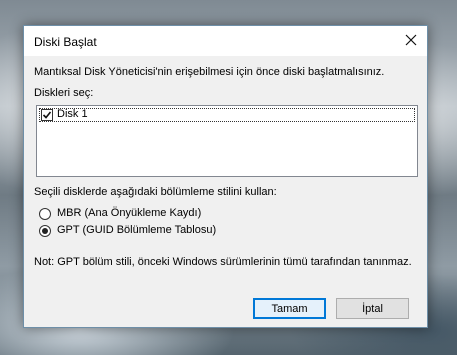  I want to click on gpt-radio, so click(45, 231).